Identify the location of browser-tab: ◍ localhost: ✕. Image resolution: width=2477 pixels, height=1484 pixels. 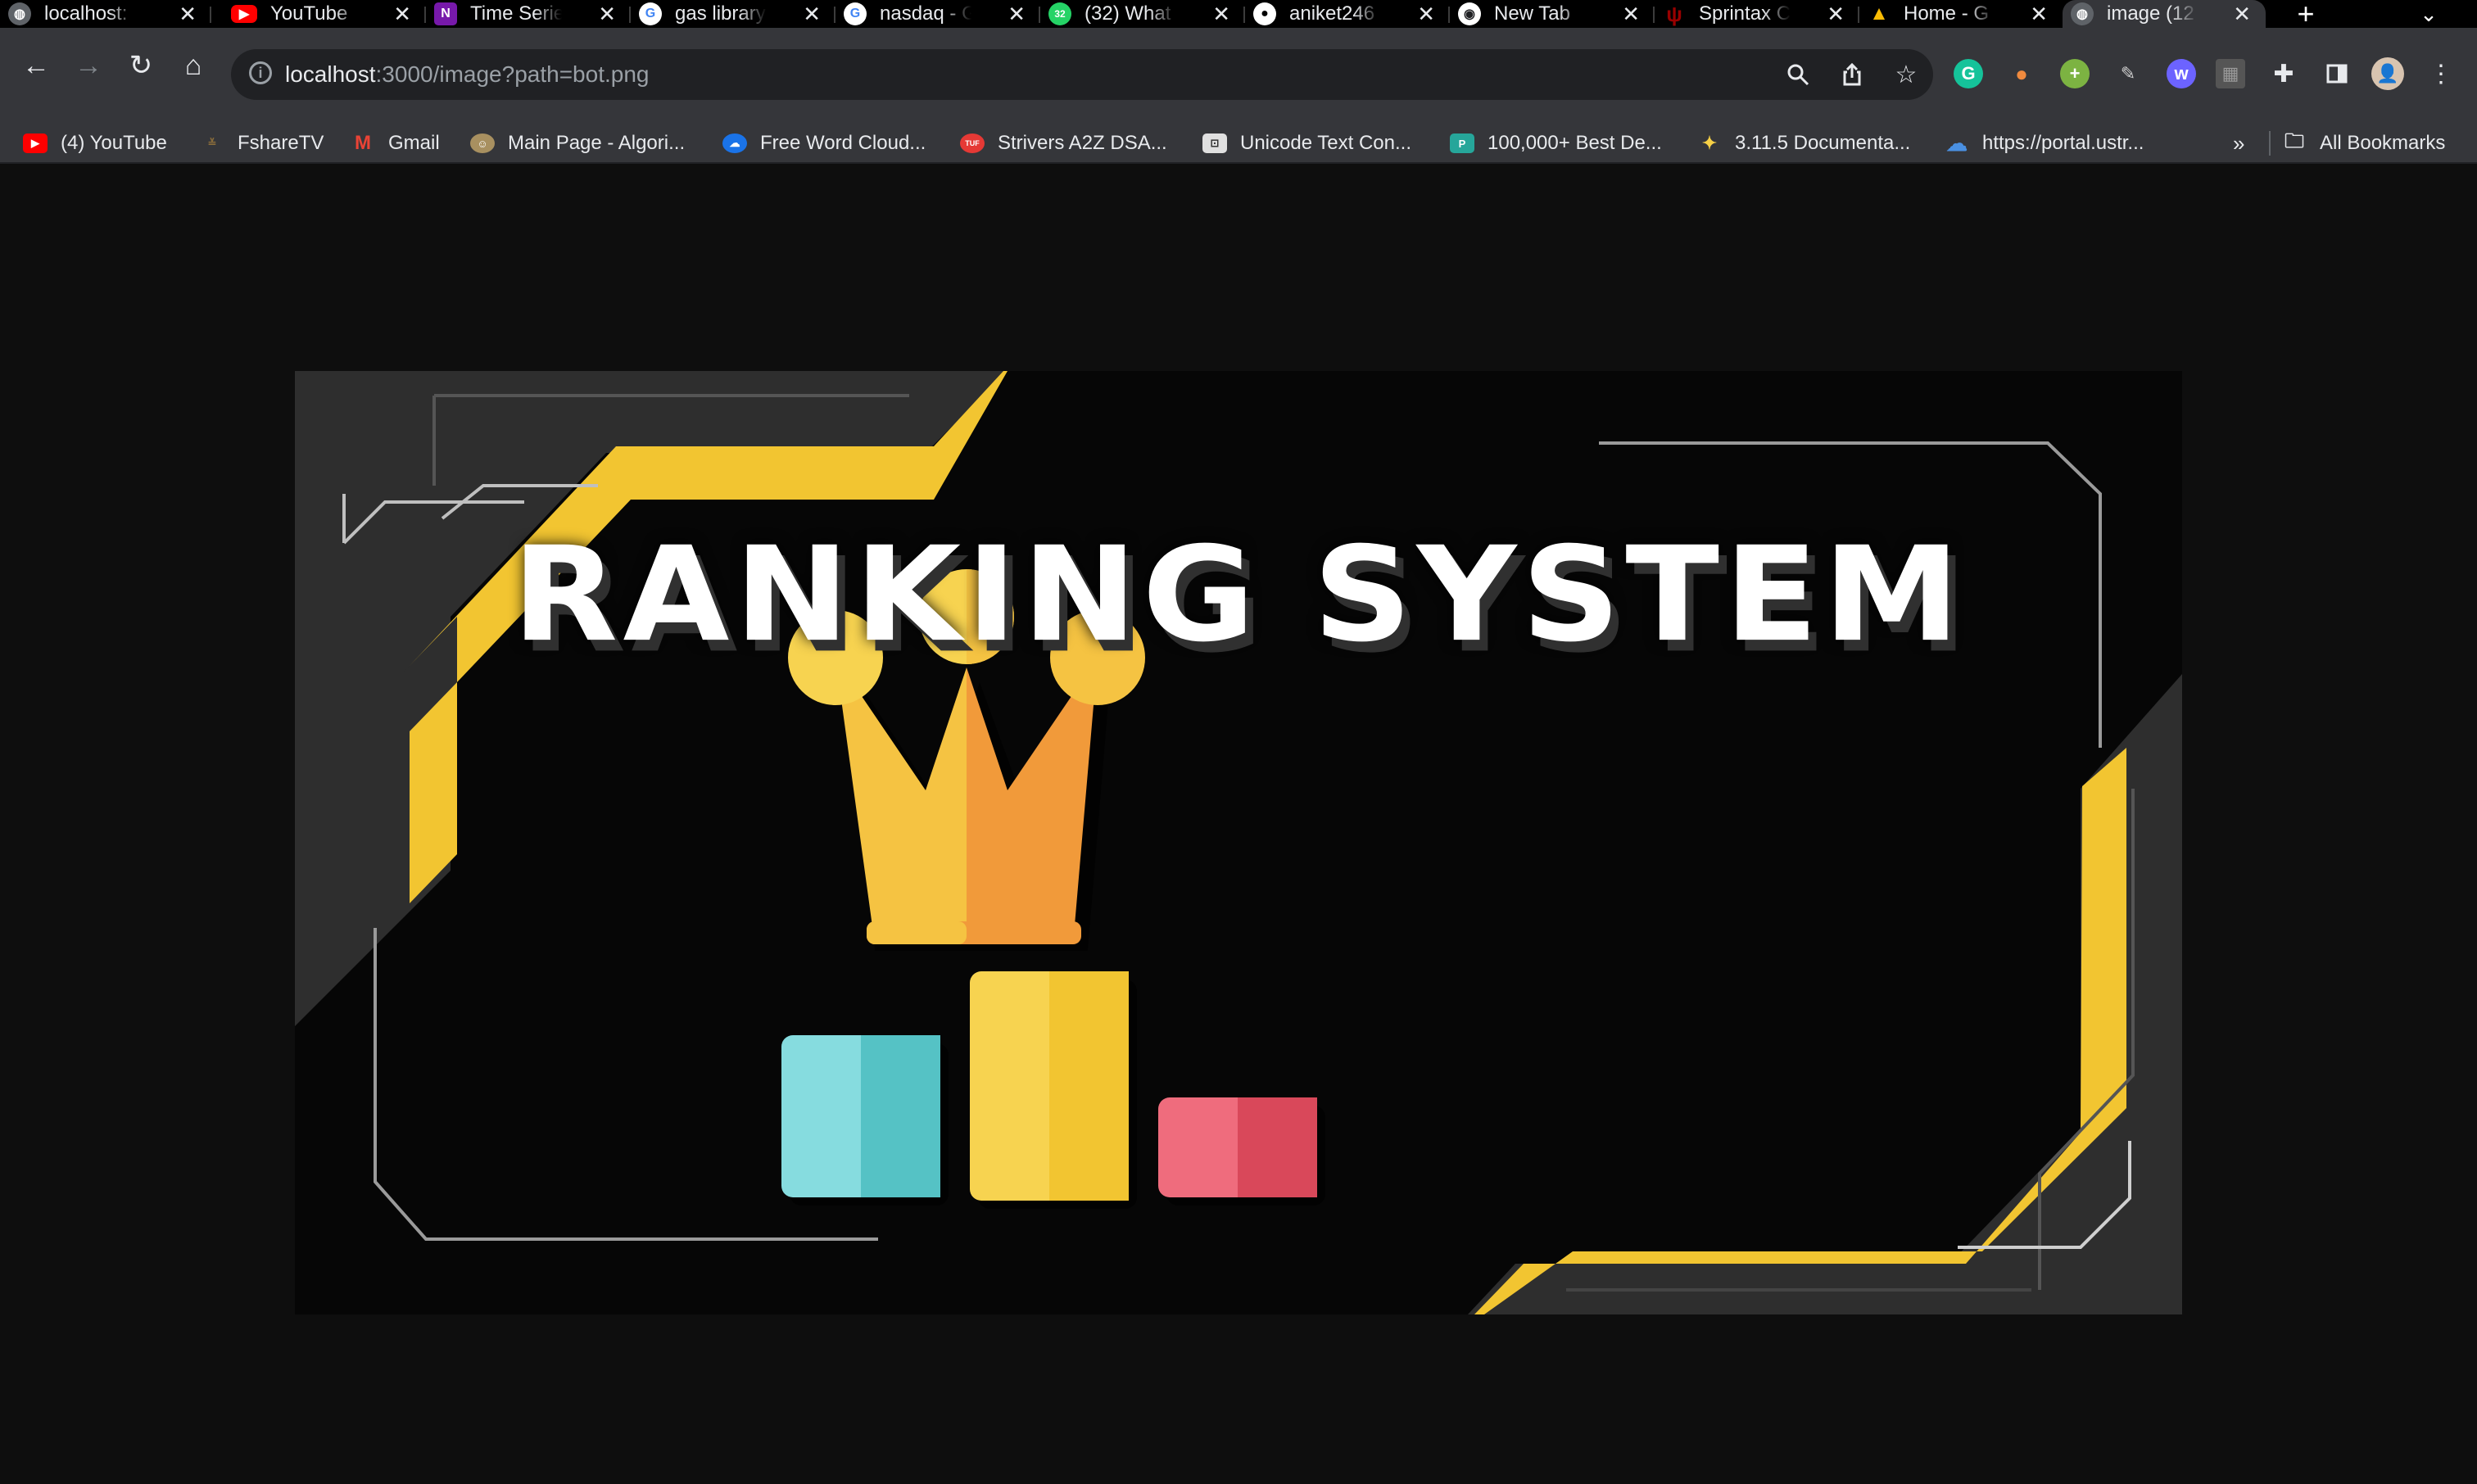
(105, 14).